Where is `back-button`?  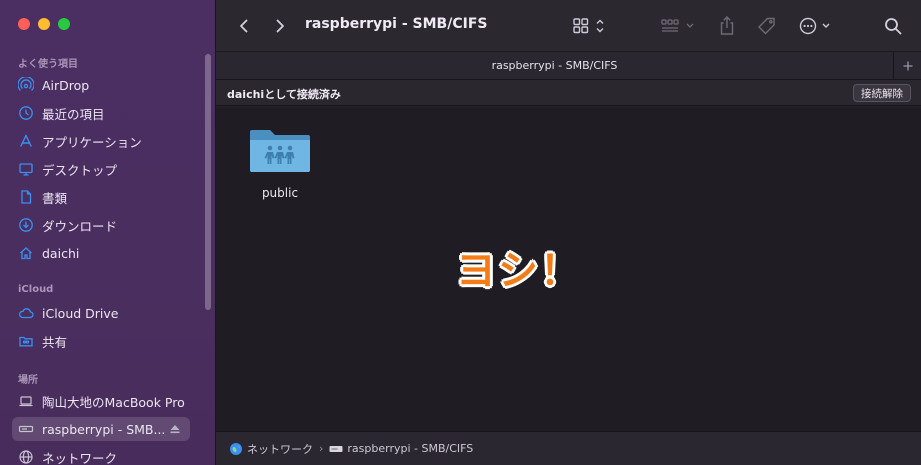 back-button is located at coordinates (244, 26).